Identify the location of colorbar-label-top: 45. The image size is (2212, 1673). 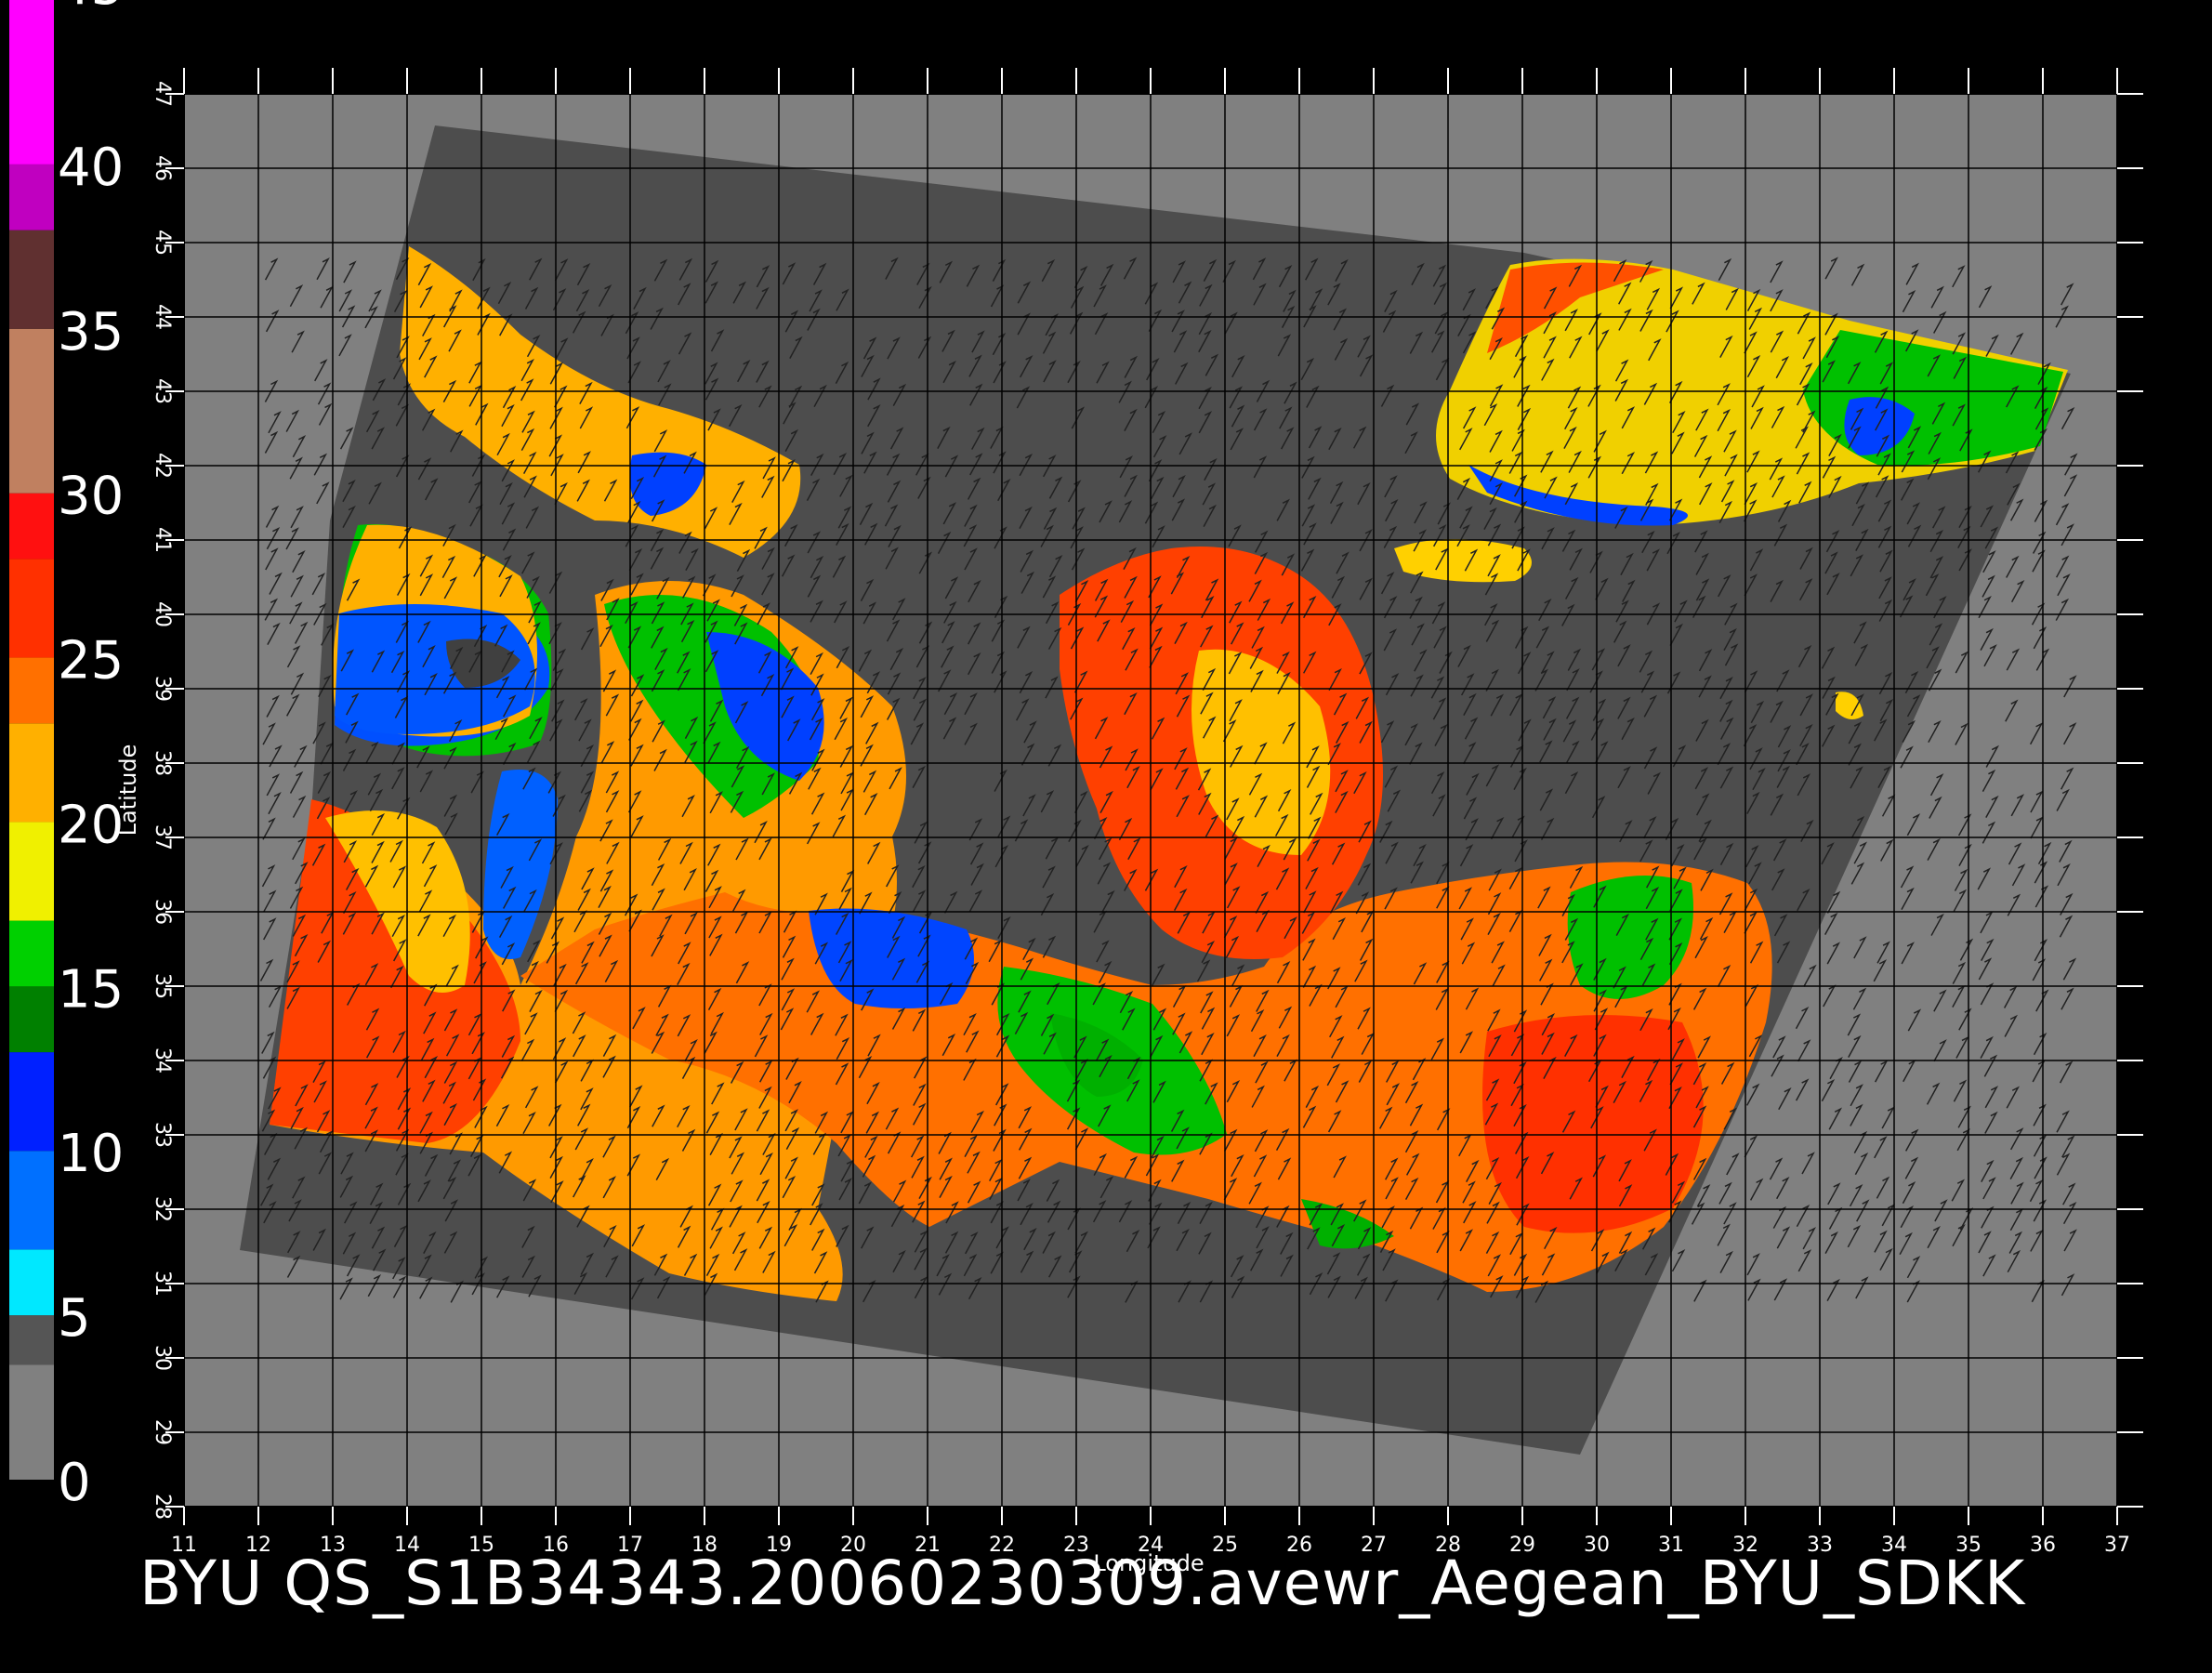
(91, 8).